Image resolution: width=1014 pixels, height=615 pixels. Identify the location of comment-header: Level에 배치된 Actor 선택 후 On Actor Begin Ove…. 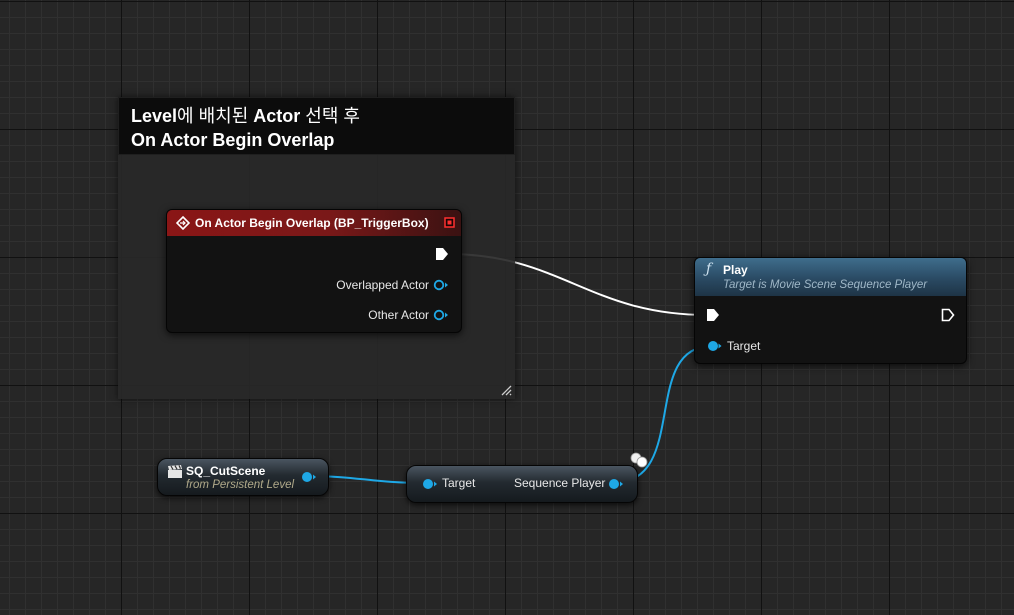
(316, 126).